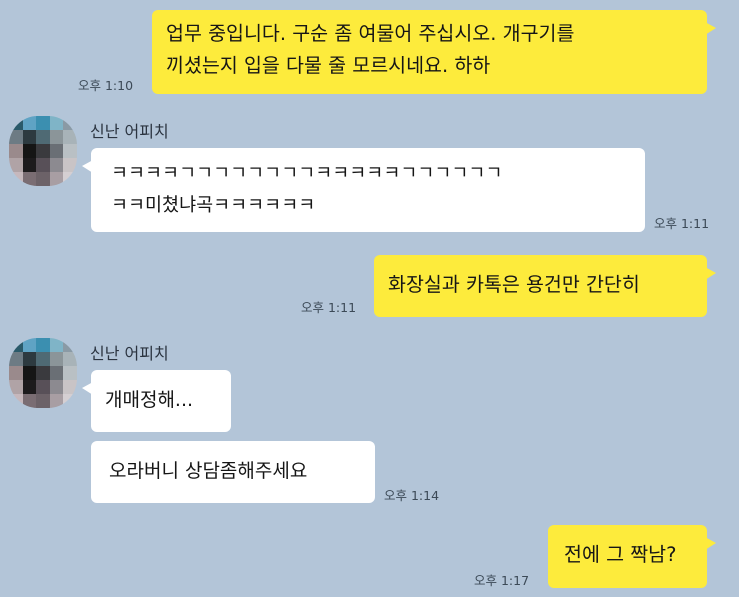 The height and width of the screenshot is (597, 739). What do you see at coordinates (208, 471) in the screenshot?
I see `message-text-line: 오라버니 상담좀해주세요` at bounding box center [208, 471].